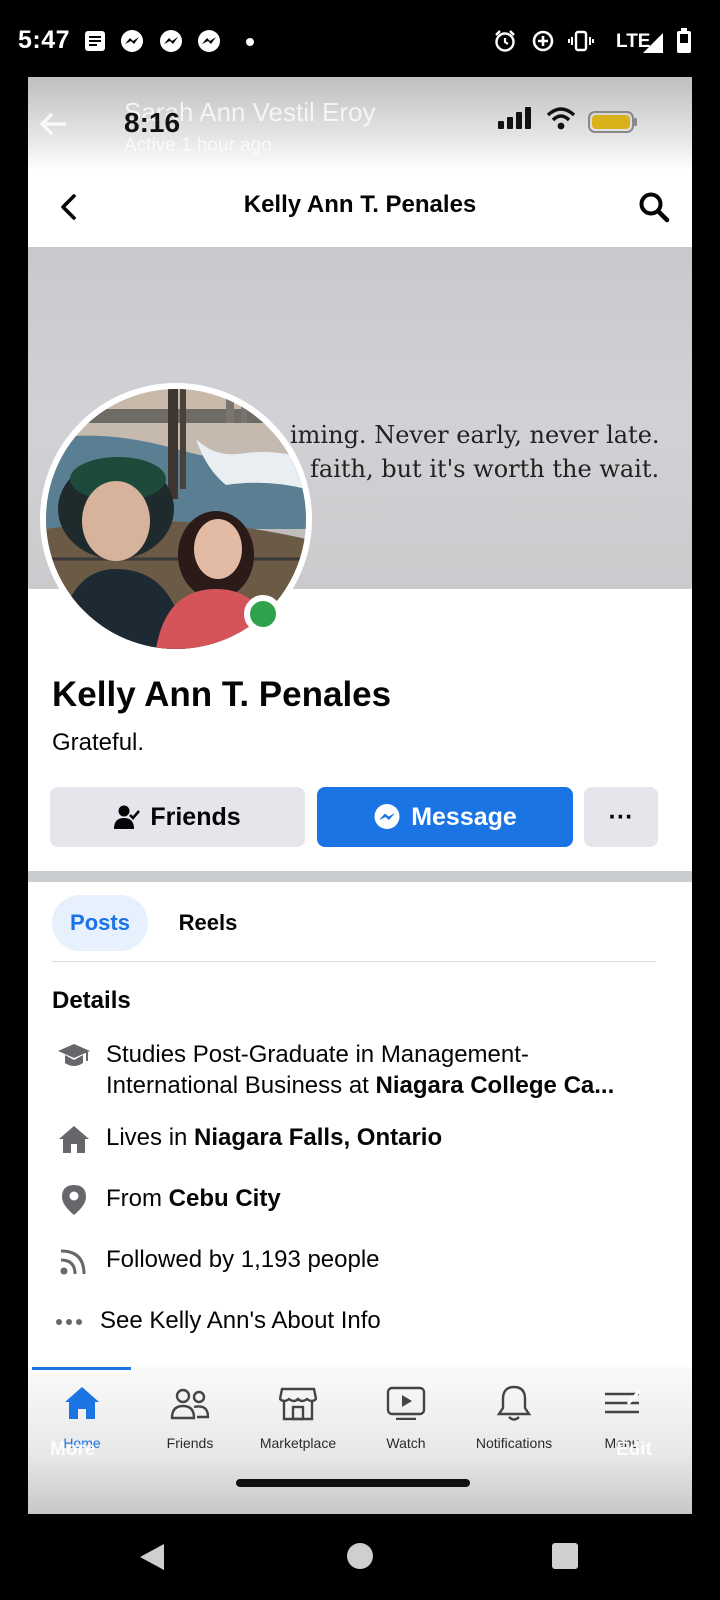 The width and height of the screenshot is (720, 1600). Describe the element at coordinates (464, 816) in the screenshot. I see `message-button-label: Message` at that location.